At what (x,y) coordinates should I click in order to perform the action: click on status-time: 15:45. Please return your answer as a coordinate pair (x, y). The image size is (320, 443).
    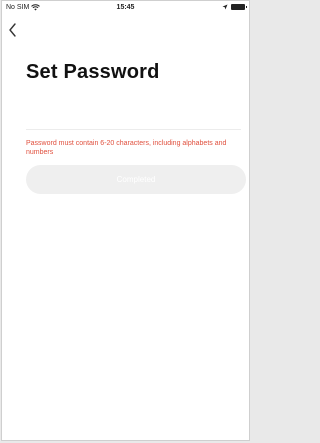
    Looking at the image, I should click on (125, 7).